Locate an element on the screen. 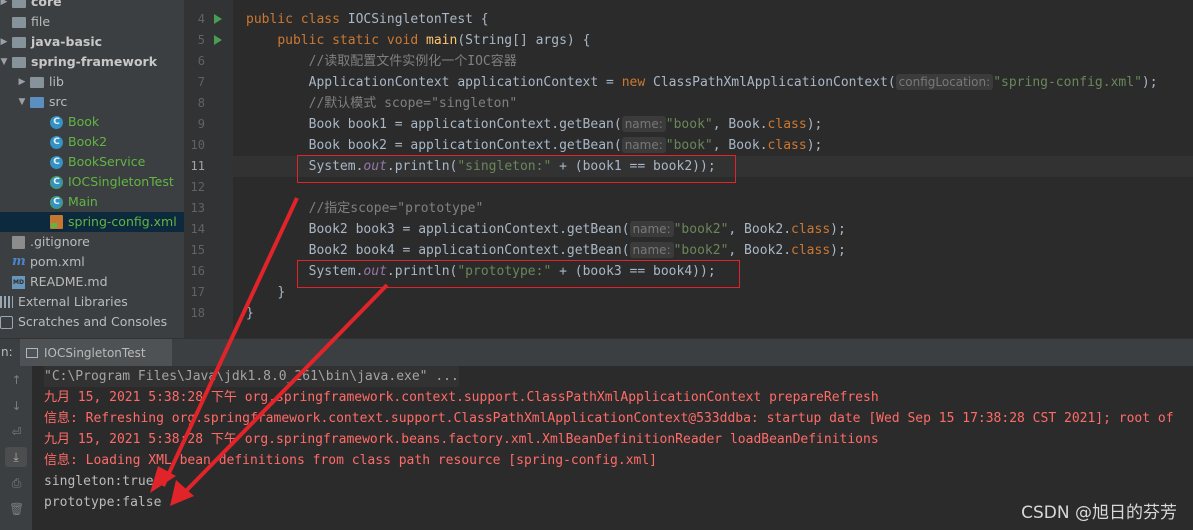  highlight-box-prototype is located at coordinates (518, 274).